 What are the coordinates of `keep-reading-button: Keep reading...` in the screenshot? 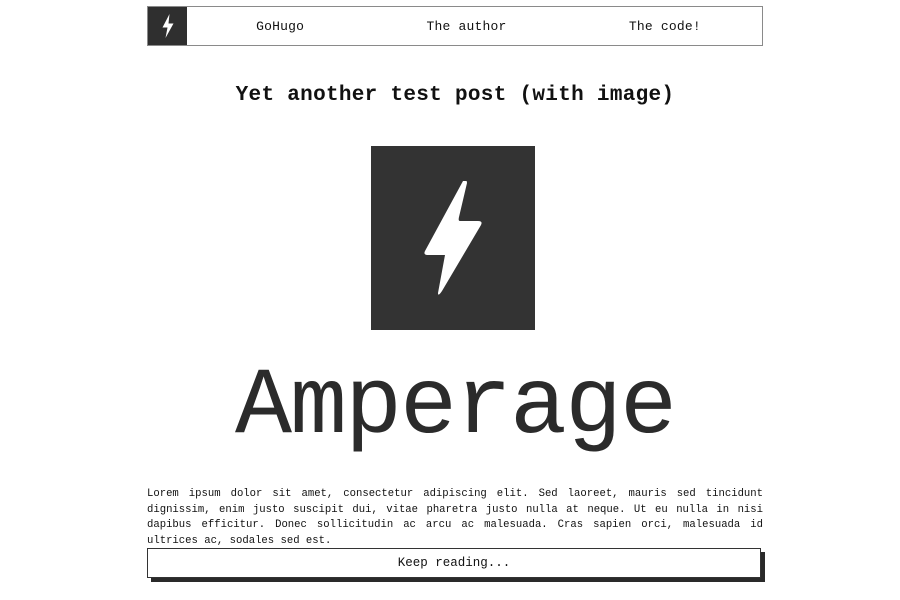 It's located at (454, 563).